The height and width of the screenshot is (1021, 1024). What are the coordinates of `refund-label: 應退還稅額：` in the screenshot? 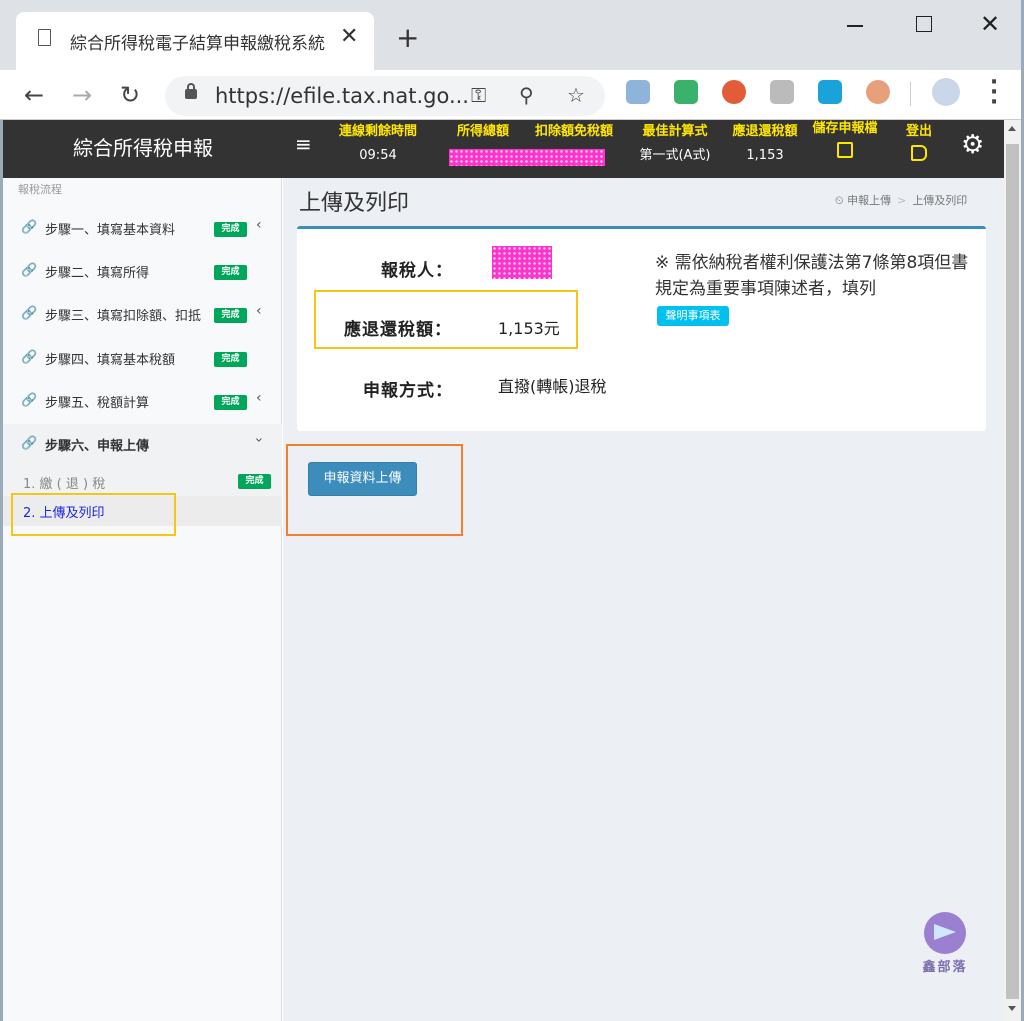 It's located at (398, 330).